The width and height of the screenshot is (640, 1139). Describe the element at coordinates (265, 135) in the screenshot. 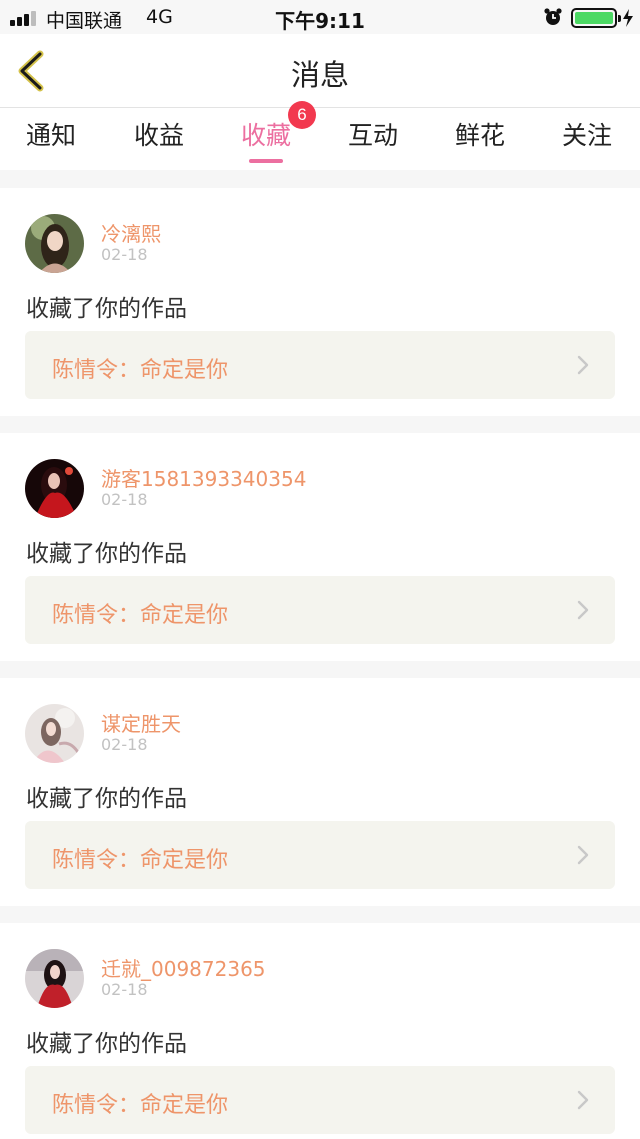

I see `tab-label: 收藏` at that location.